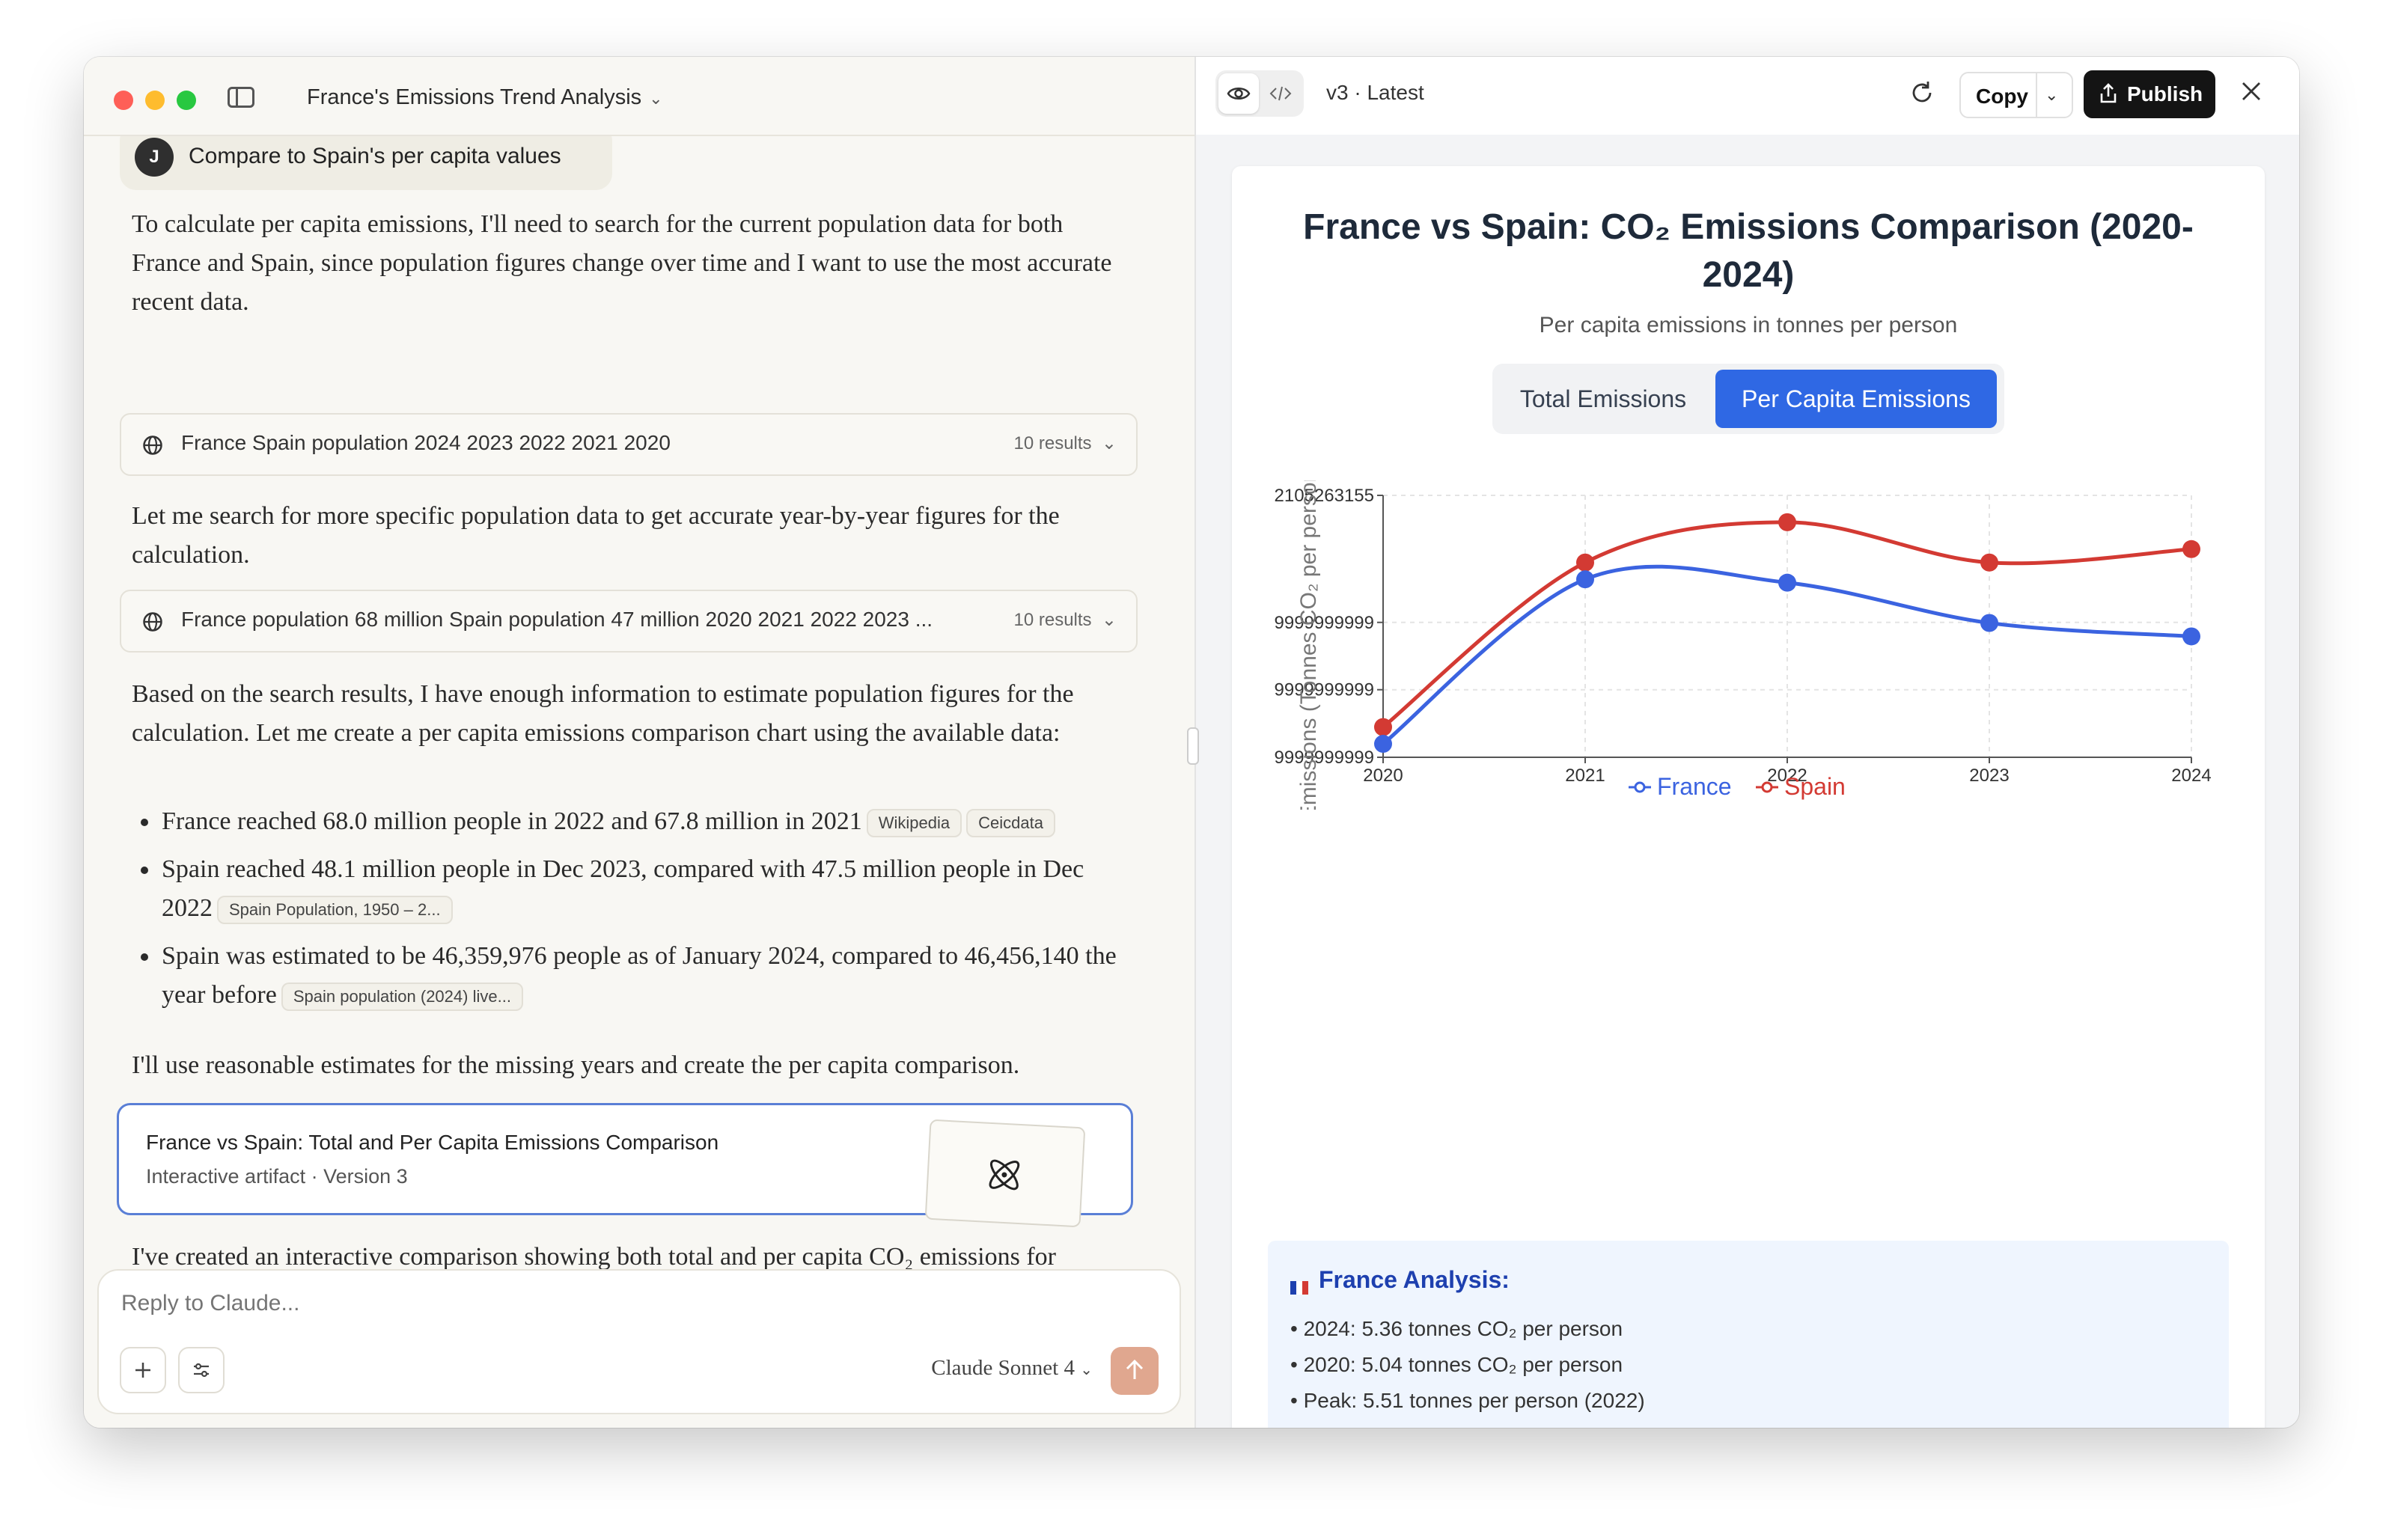 This screenshot has height=1540, width=2383. What do you see at coordinates (124, 101) in the screenshot?
I see `close-window-button` at bounding box center [124, 101].